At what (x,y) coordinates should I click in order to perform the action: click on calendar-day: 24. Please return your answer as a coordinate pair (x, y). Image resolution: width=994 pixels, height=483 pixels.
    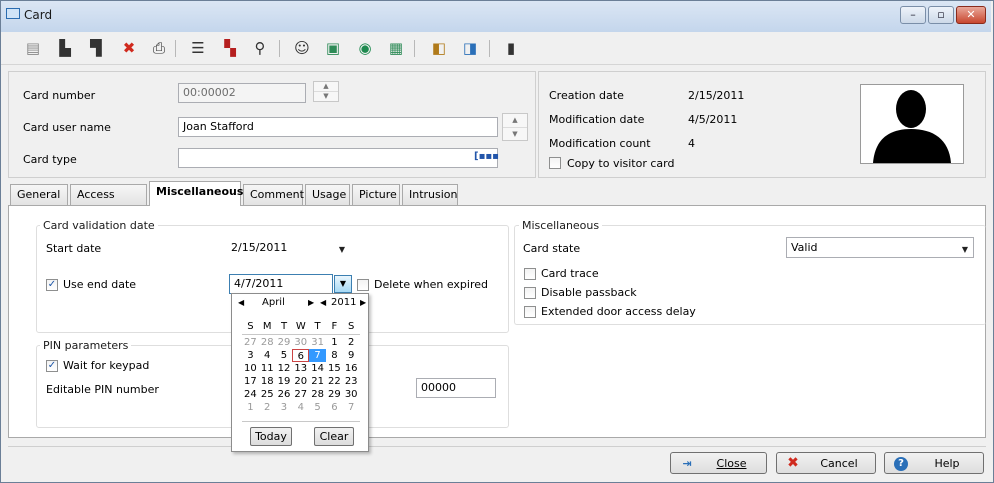
    Looking at the image, I should click on (250, 394).